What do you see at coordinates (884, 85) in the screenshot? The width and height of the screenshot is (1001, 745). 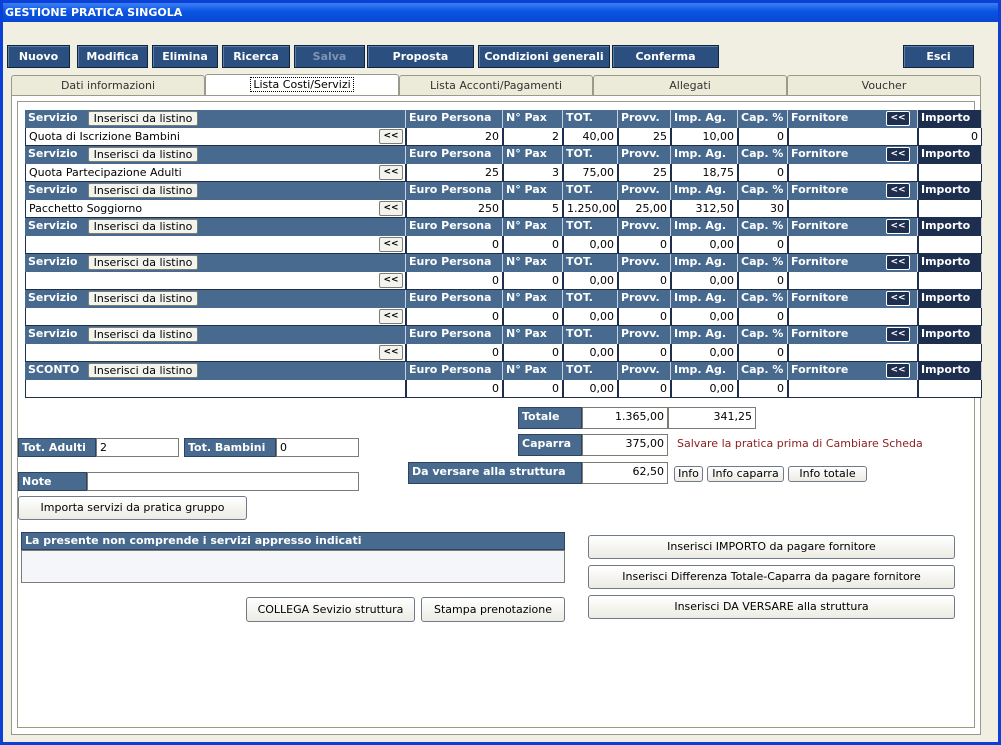 I see `tab-voucher: Voucher` at bounding box center [884, 85].